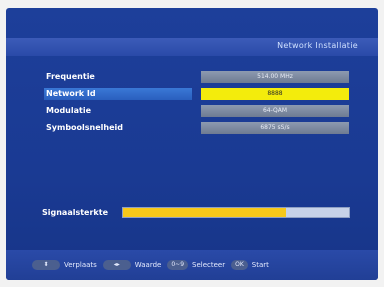 The width and height of the screenshot is (384, 287). I want to click on value-hint: Waarde, so click(148, 265).